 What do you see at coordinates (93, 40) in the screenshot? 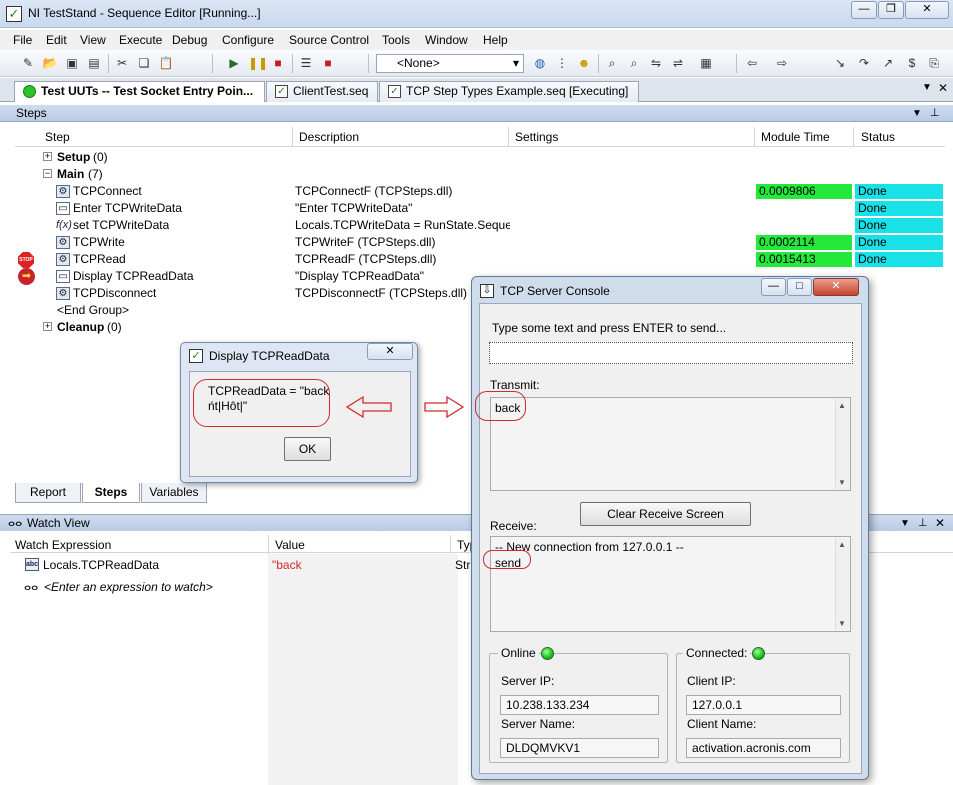
I see `menu-view: View` at bounding box center [93, 40].